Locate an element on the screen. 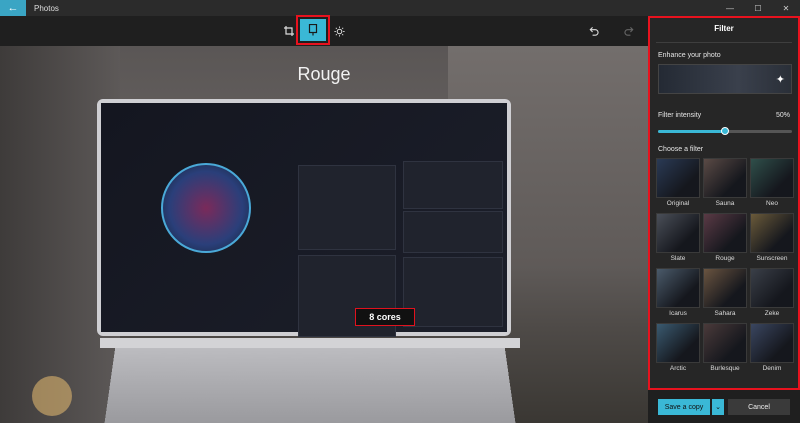  filter-option: Arctic is located at coordinates (678, 347).